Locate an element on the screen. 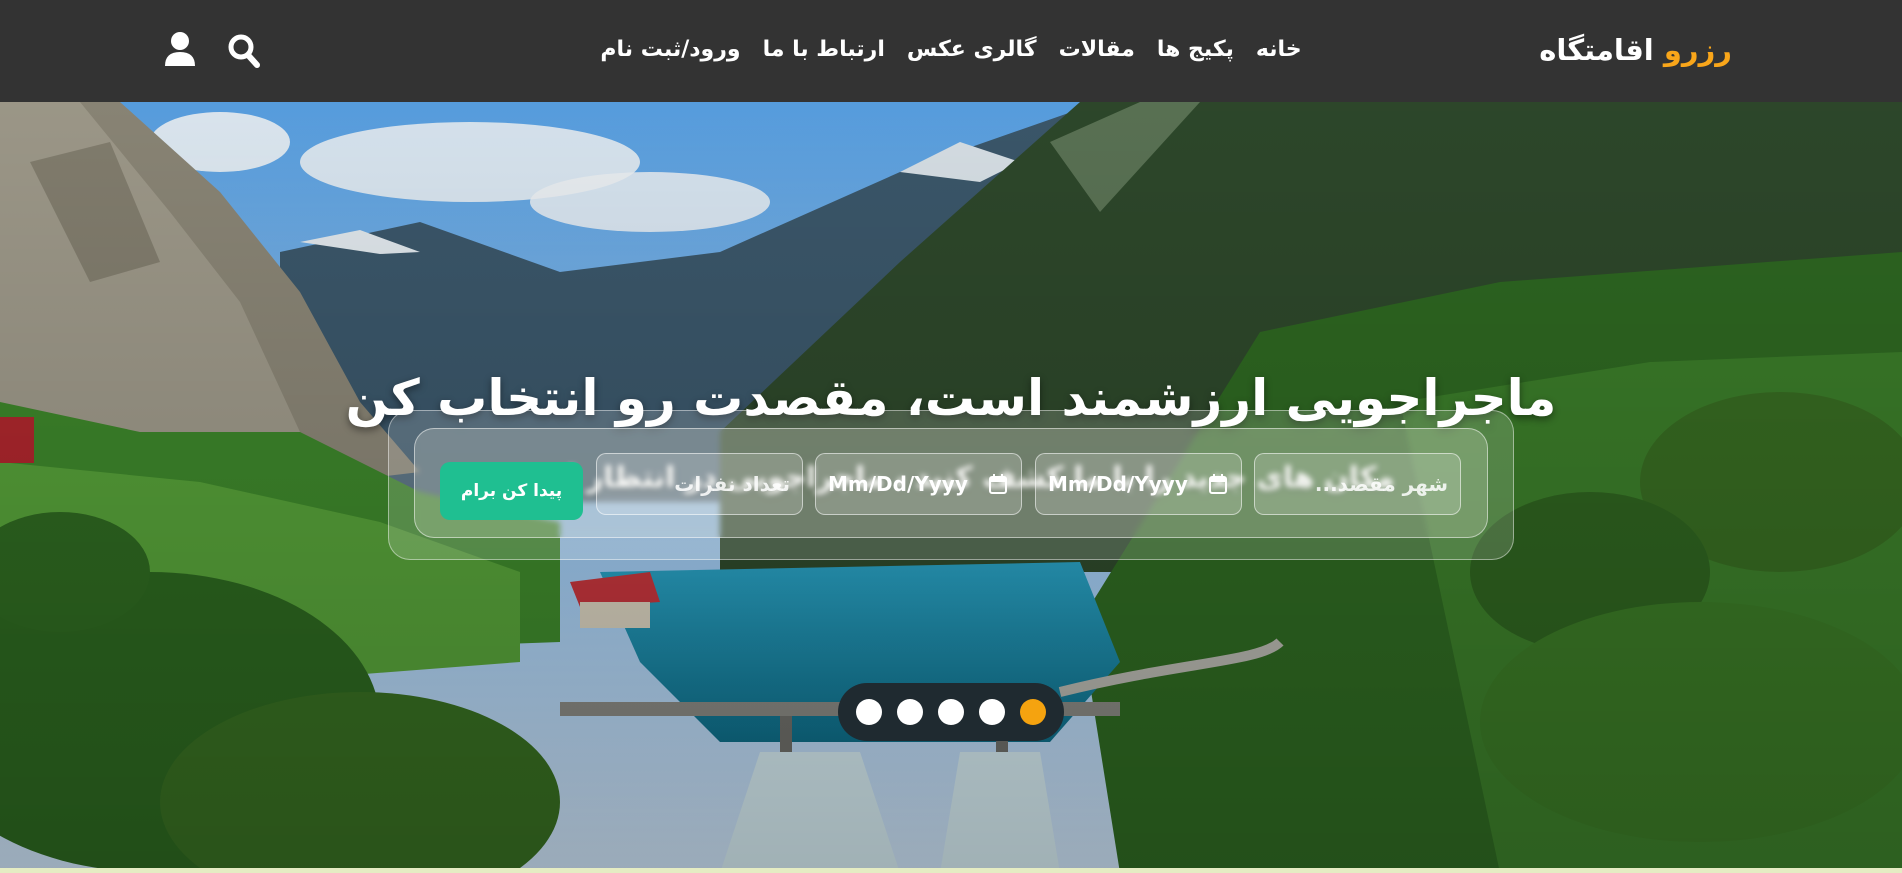  menu-item-login: ورود/ثبت نام is located at coordinates (670, 50).